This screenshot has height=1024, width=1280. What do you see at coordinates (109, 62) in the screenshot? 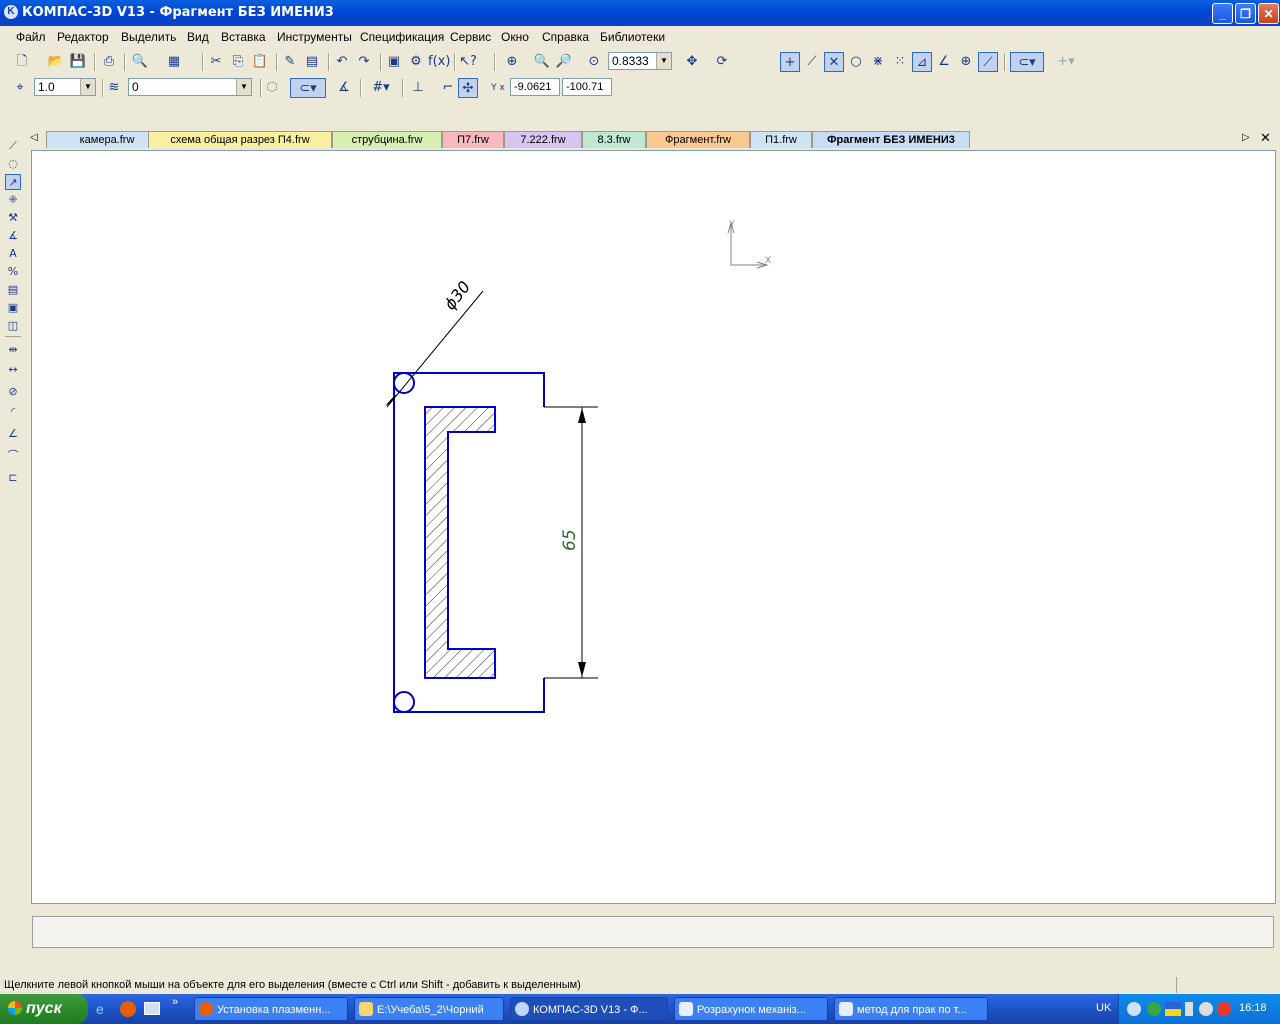
I see `print-icon: ⎙` at bounding box center [109, 62].